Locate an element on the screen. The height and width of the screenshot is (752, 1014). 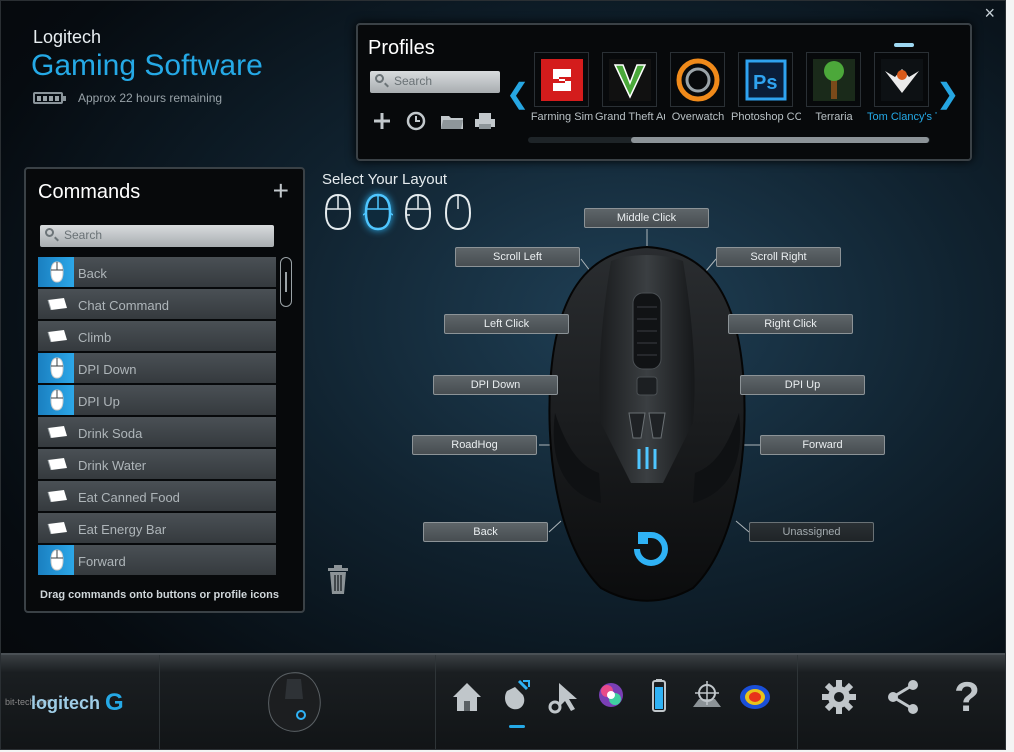
settings-gear-icon is located at coordinates (839, 697).